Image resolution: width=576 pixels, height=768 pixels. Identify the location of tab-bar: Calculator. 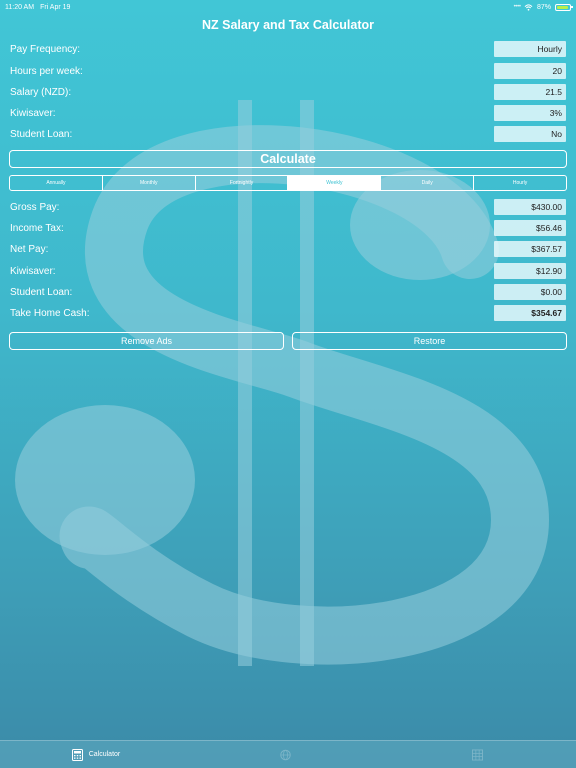
(288, 754).